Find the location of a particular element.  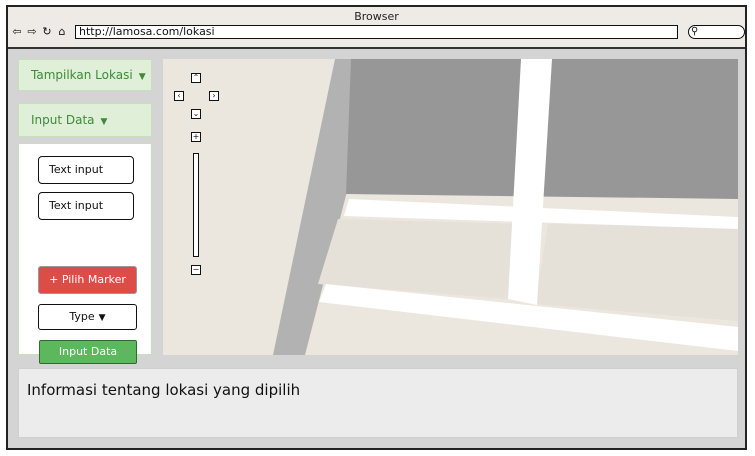

tampilkan-lokasi-label: Tampilkan Lokasi is located at coordinates (82, 75).